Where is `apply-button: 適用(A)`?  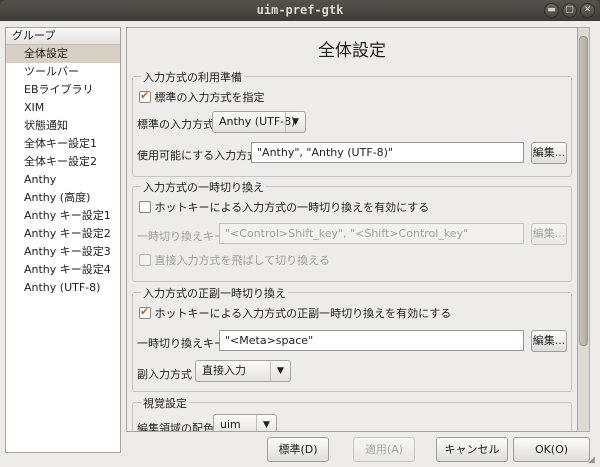 apply-button: 適用(A) is located at coordinates (384, 449).